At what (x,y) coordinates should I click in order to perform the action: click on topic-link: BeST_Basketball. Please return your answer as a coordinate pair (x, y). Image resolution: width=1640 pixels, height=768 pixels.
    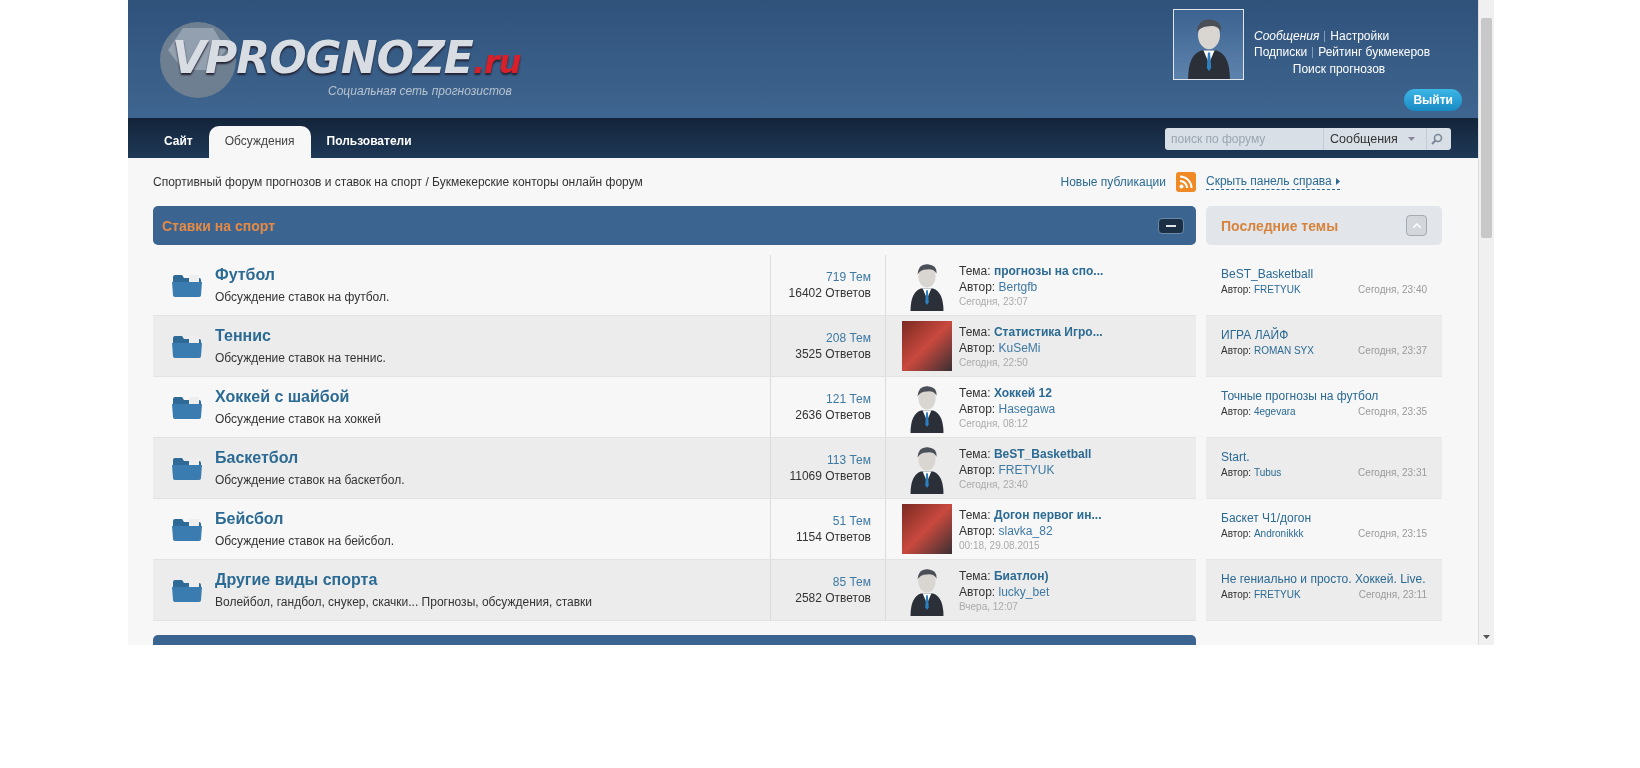
    Looking at the image, I should click on (1042, 453).